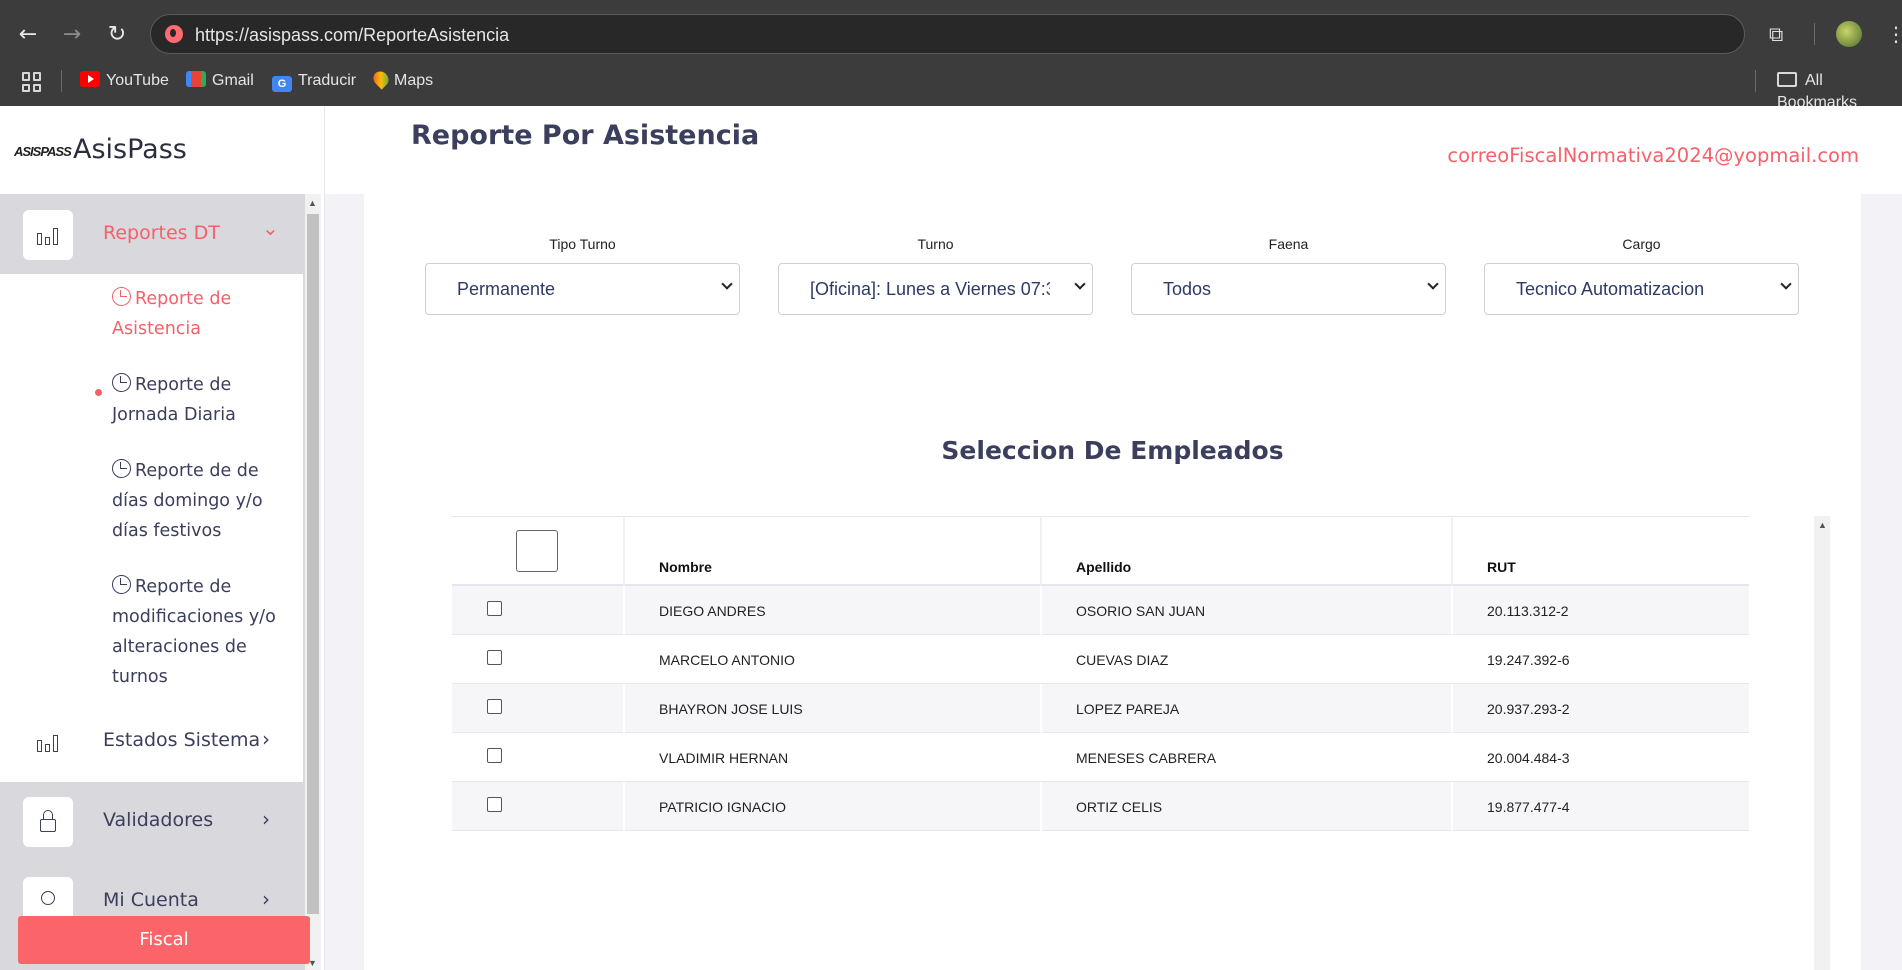  What do you see at coordinates (401, 80) in the screenshot?
I see `bookmark-maps: Maps` at bounding box center [401, 80].